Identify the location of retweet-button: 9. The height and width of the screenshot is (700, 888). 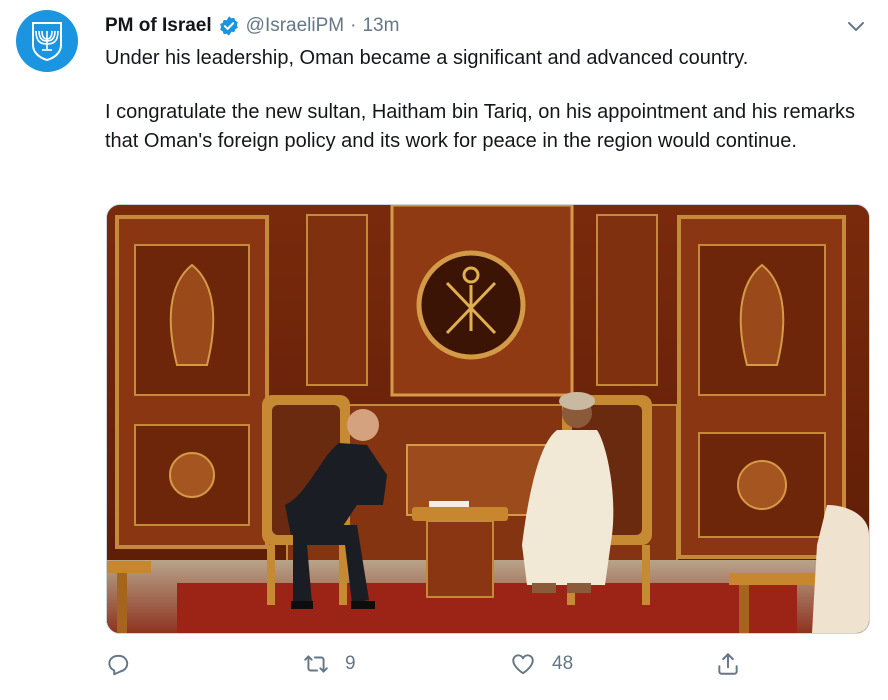
(329, 664).